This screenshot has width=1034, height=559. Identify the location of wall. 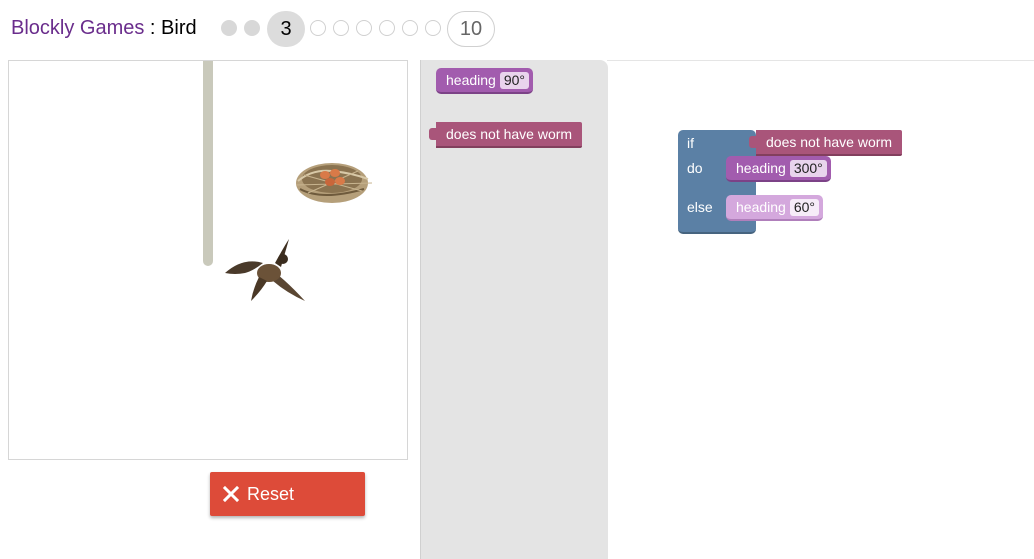
(208, 163).